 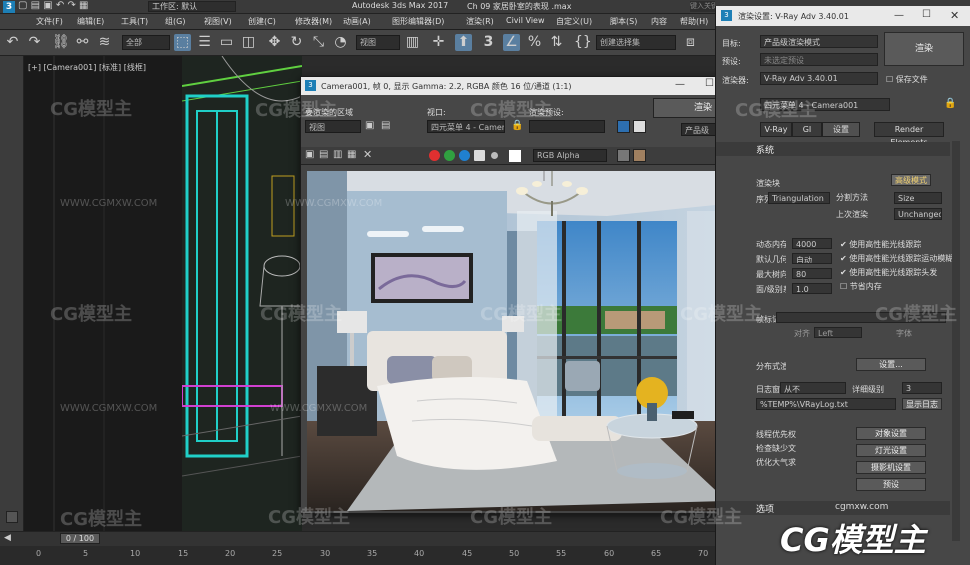 What do you see at coordinates (12, 42) in the screenshot?
I see `undo-icon: ↶` at bounding box center [12, 42].